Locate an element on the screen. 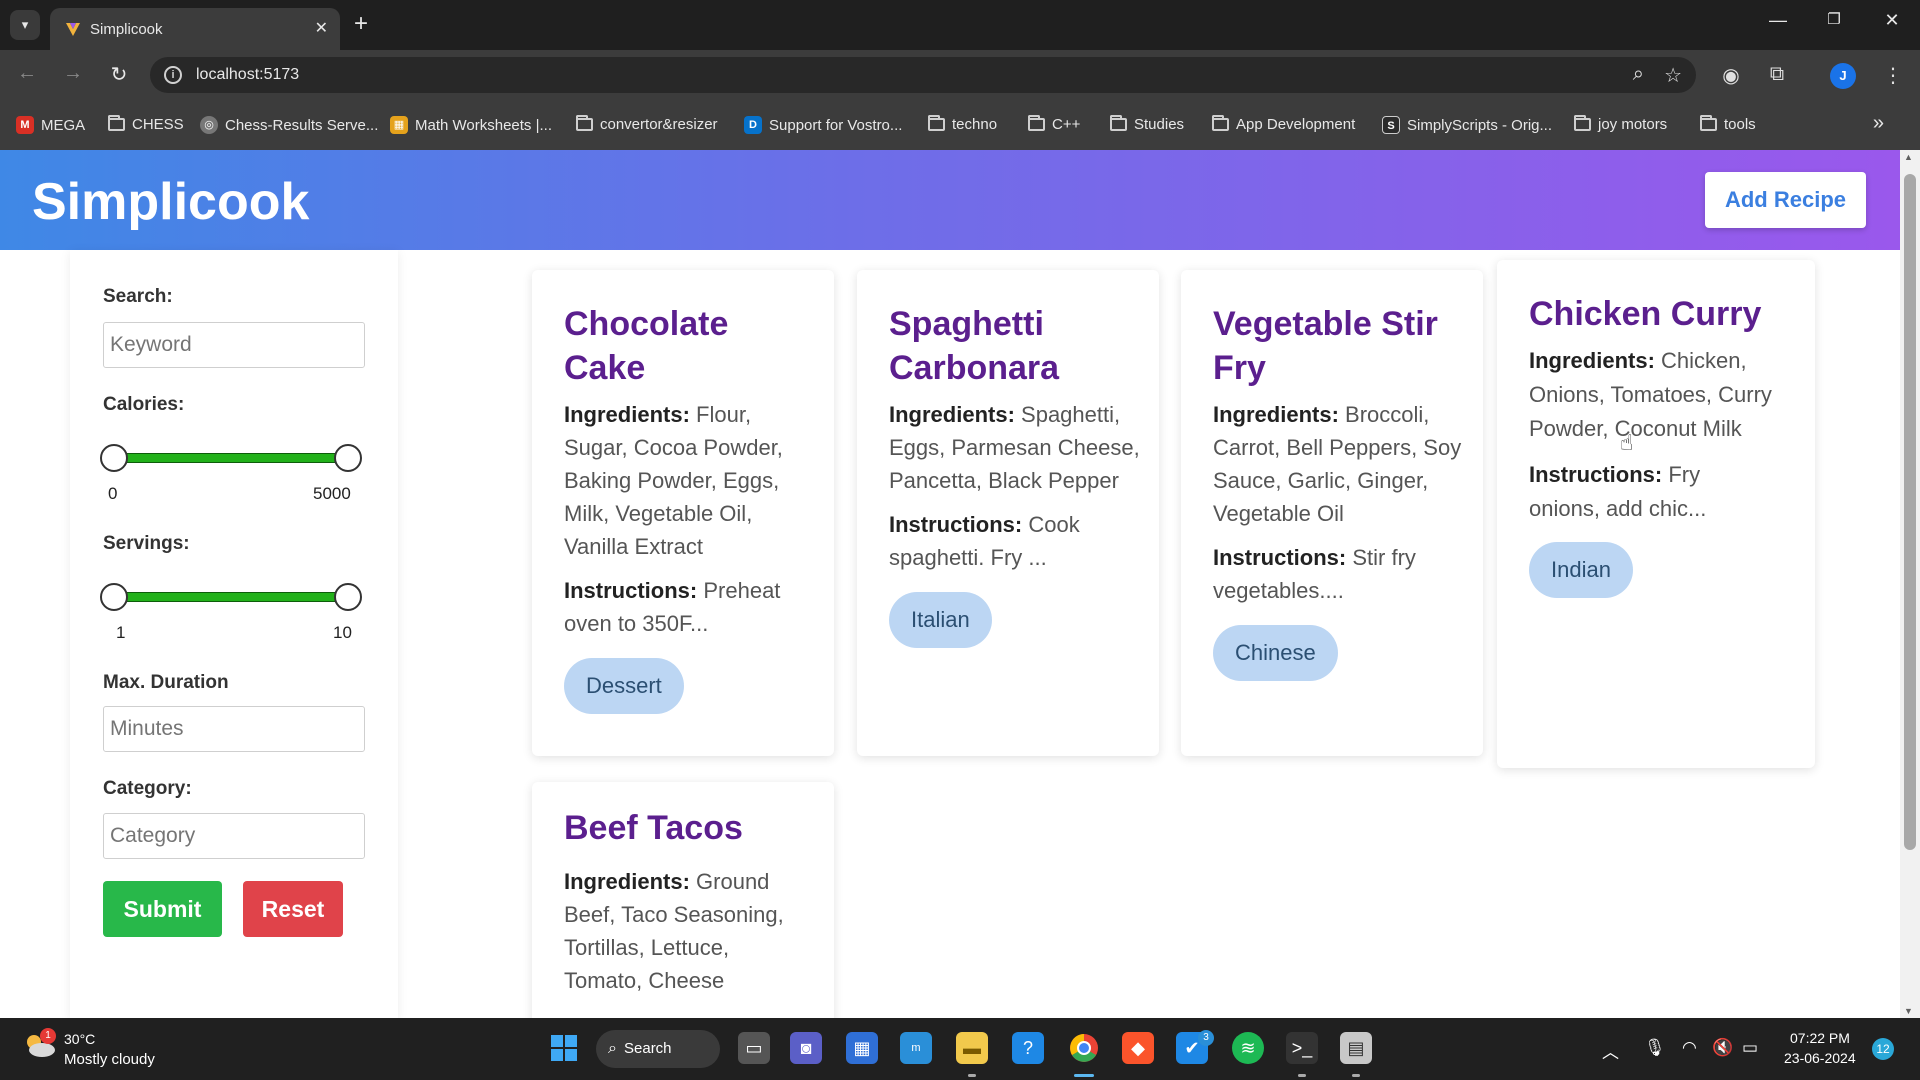 This screenshot has height=1080, width=1920. terminal-icon: >_ is located at coordinates (1302, 1048).